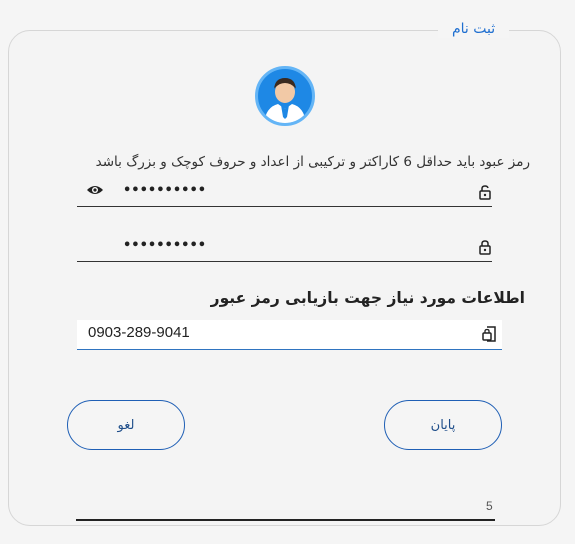  Describe the element at coordinates (126, 425) in the screenshot. I see `cancel-button: لغو` at that location.